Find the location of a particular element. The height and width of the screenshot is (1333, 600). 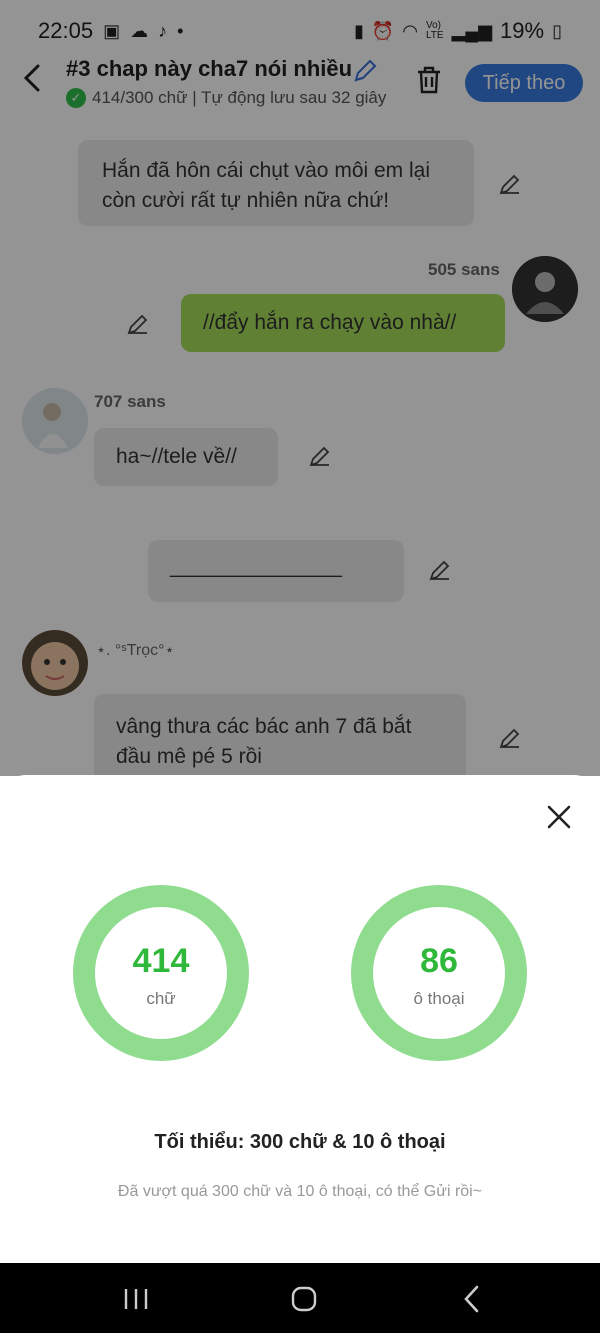

system-back-button is located at coordinates (472, 1299).